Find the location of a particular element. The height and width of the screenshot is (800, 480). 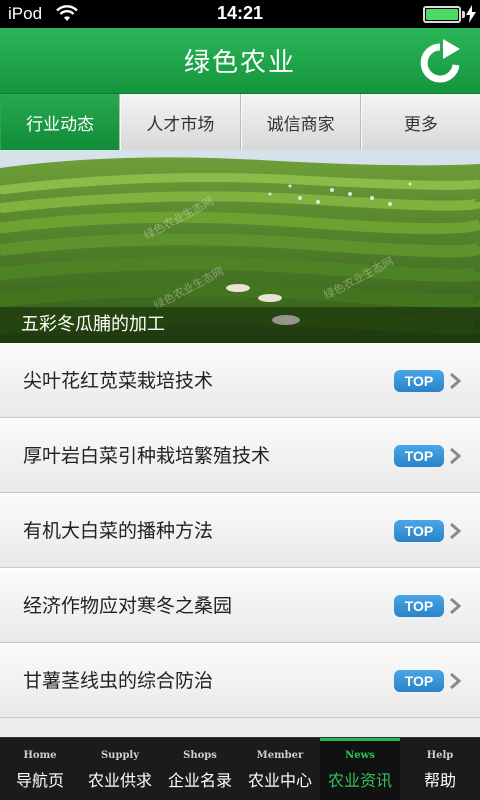

list-item: 甘薯茎线虫的综合防治 TOP is located at coordinates (240, 680).